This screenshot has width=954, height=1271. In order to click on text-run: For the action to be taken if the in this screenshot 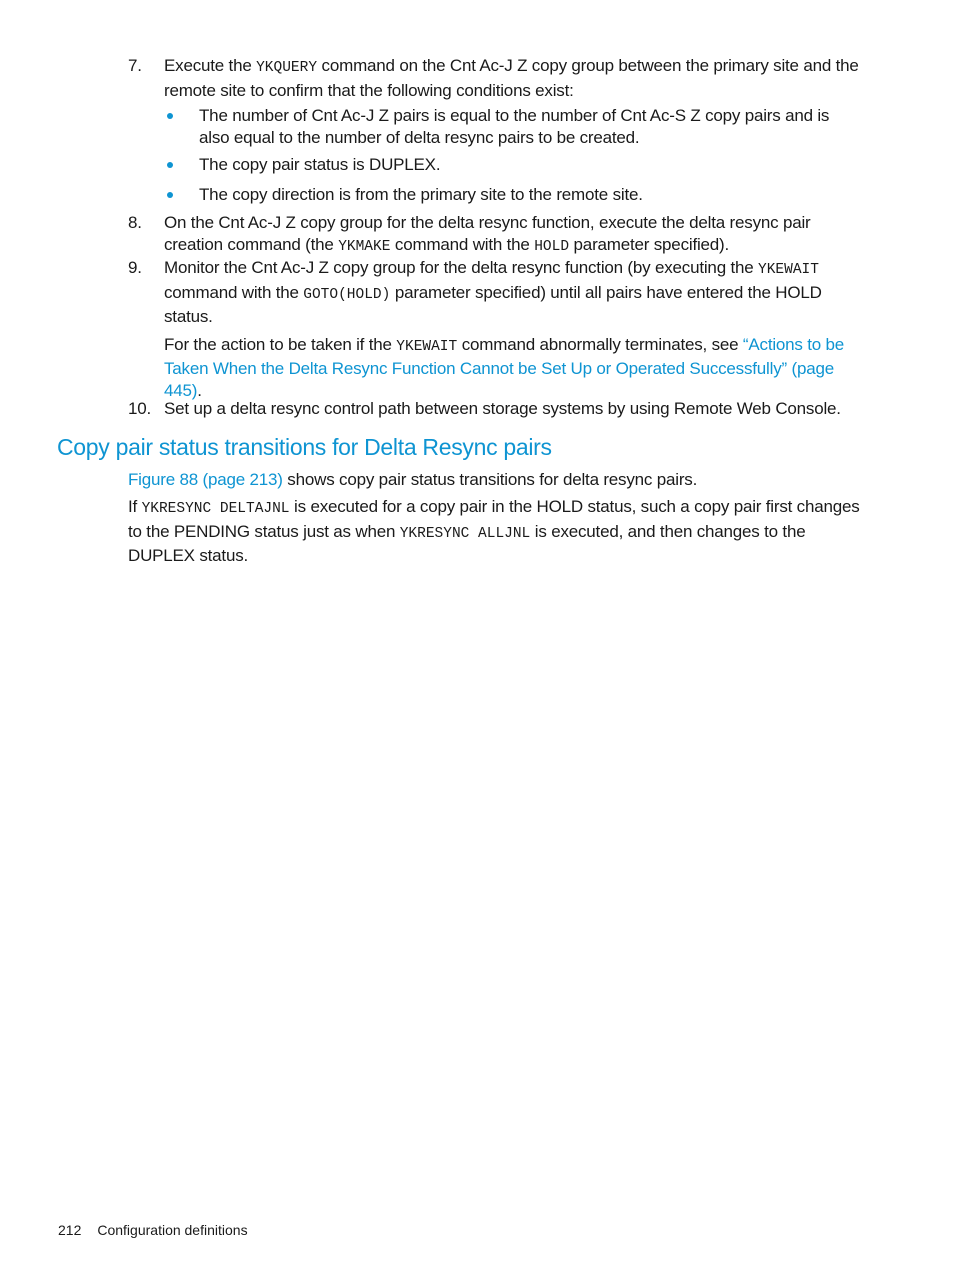, I will do `click(280, 344)`.